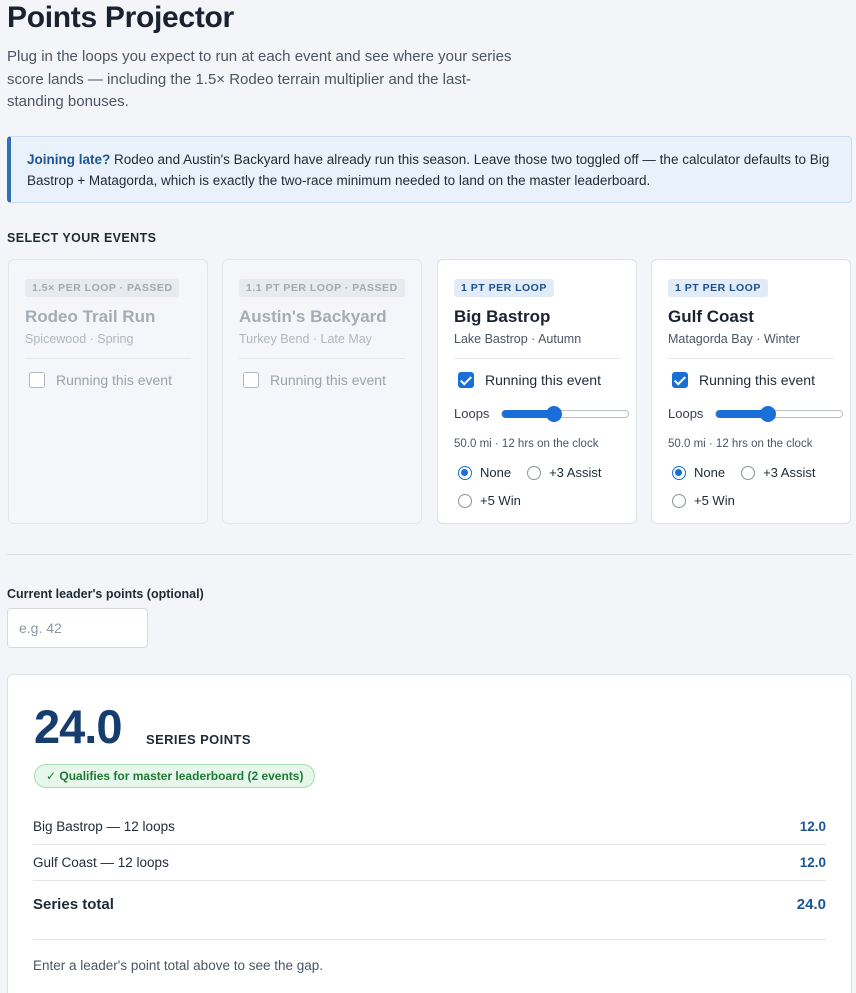  What do you see at coordinates (78, 726) in the screenshot?
I see `series-points-total: 24.0` at bounding box center [78, 726].